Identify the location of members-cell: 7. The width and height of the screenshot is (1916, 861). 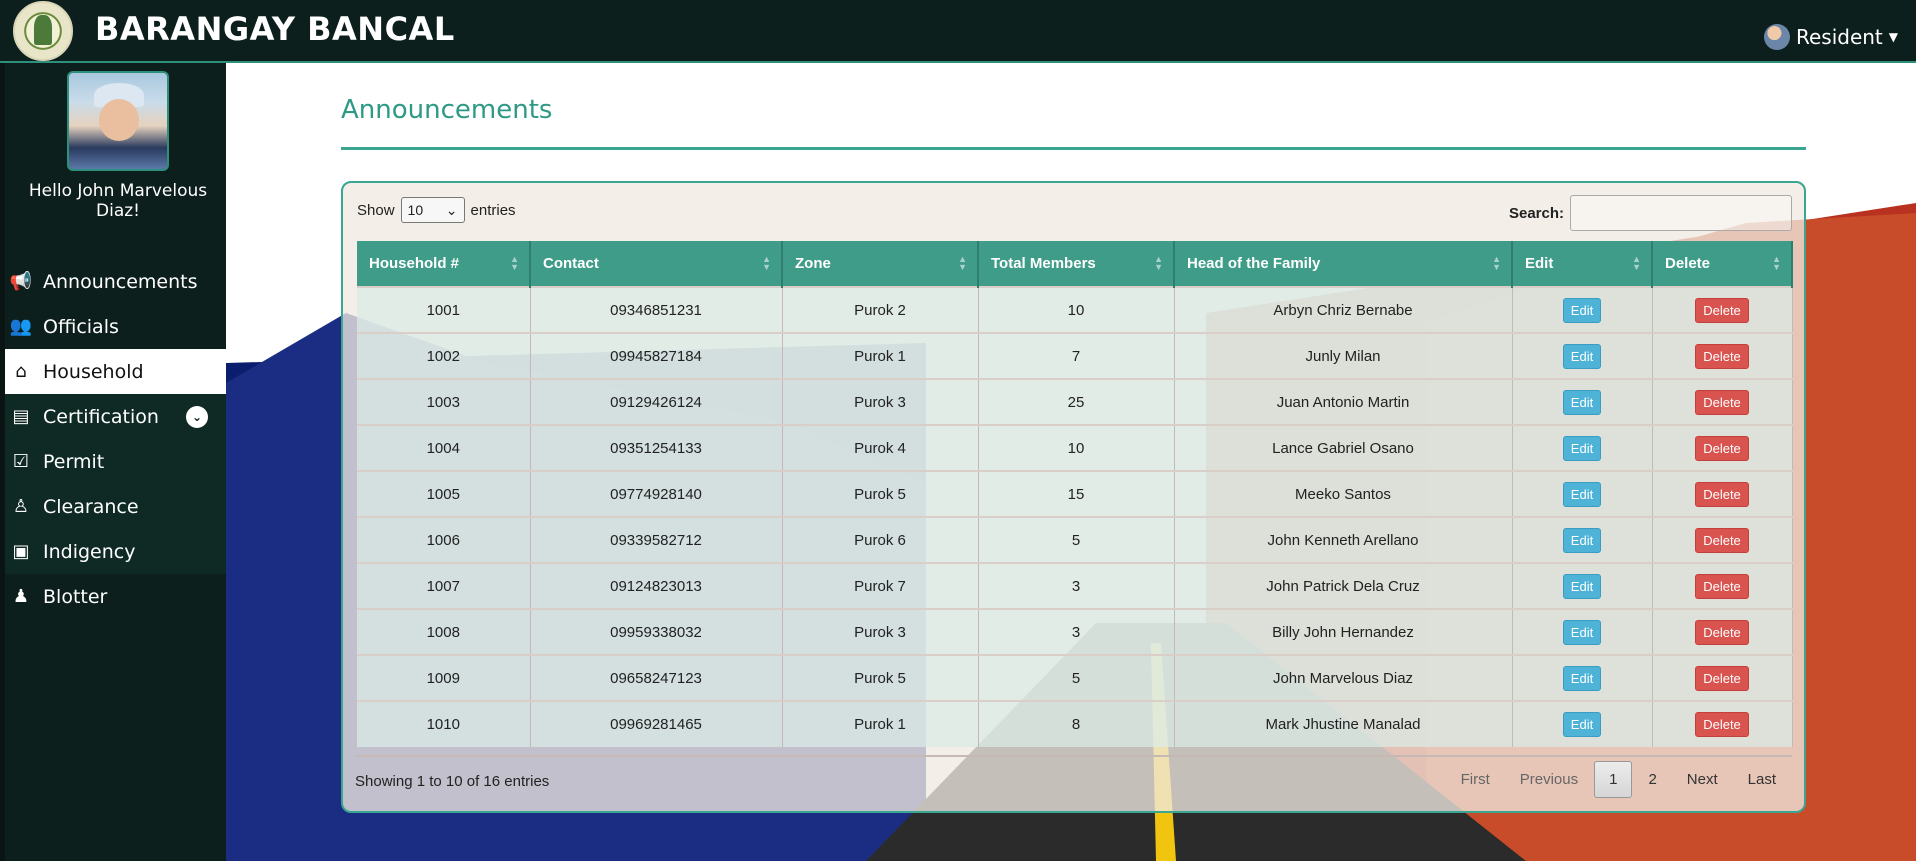
(1076, 355).